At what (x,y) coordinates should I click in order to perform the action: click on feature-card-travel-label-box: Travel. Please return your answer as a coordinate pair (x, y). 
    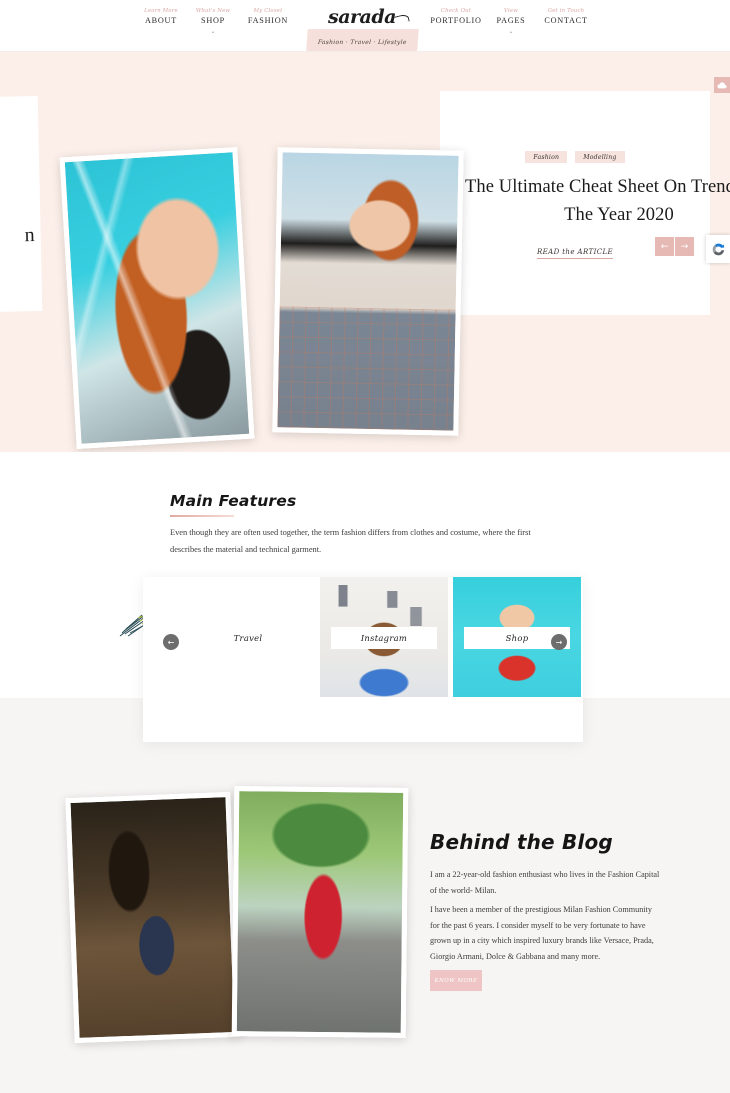
    Looking at the image, I should click on (248, 638).